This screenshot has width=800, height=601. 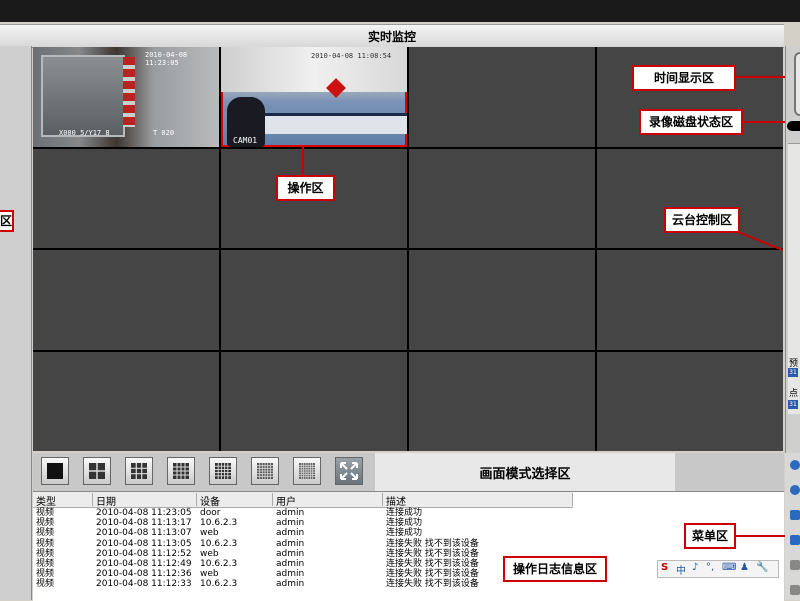 I want to click on log-cell-date: 2010-04-08 11:13:05, so click(x=144, y=543).